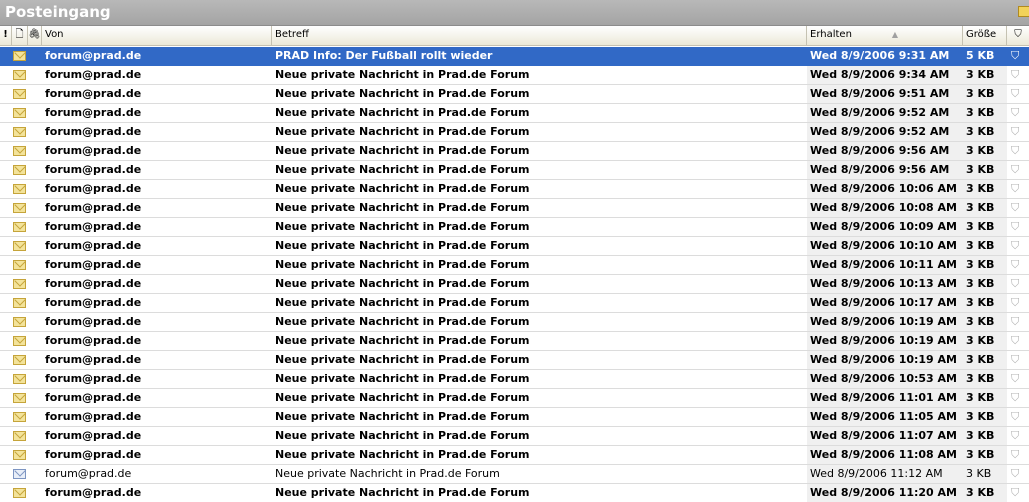 The width and height of the screenshot is (1029, 502). Describe the element at coordinates (514, 13) in the screenshot. I see `folder-title-bar: Posteingang` at that location.